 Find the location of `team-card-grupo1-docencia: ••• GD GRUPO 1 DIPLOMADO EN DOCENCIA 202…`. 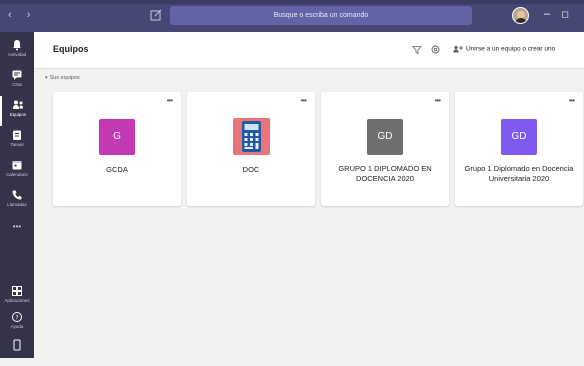

team-card-grupo1-docencia: ••• GD GRUPO 1 DIPLOMADO EN DOCENCIA 202… is located at coordinates (385, 149).